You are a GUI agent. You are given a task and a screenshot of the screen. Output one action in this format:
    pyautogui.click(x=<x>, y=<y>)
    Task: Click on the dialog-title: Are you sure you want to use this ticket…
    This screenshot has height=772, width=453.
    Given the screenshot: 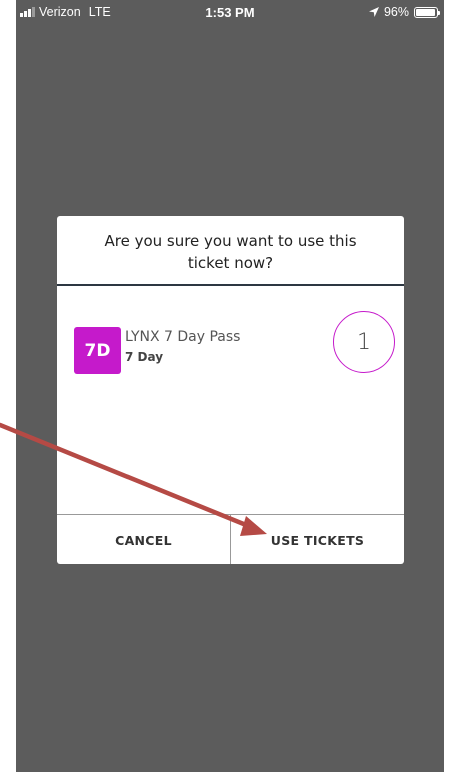 What is the action you would take?
    pyautogui.click(x=230, y=251)
    